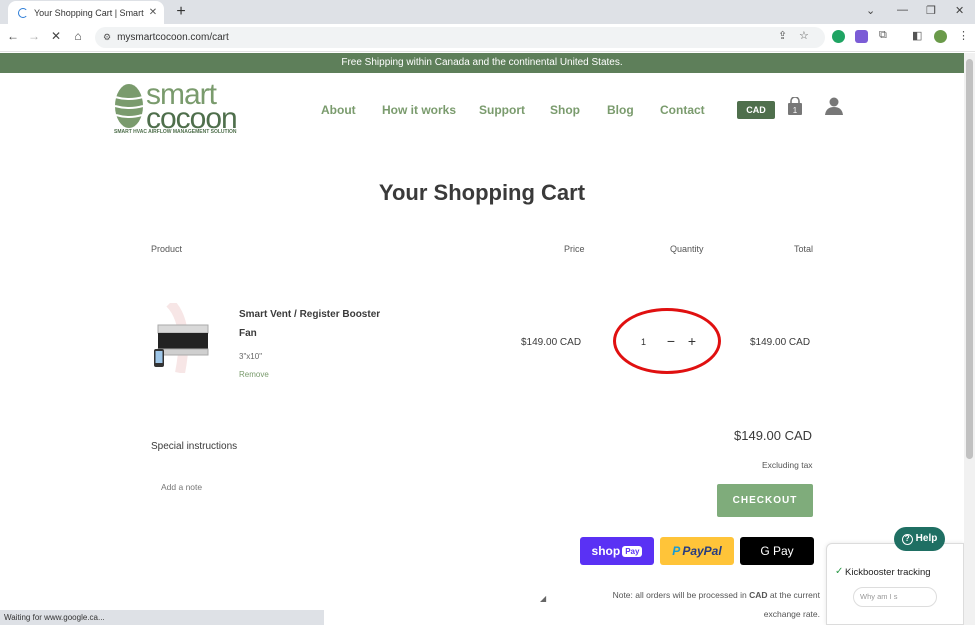 The height and width of the screenshot is (625, 975). Describe the element at coordinates (834, 106) in the screenshot. I see `account-user-icon` at that location.